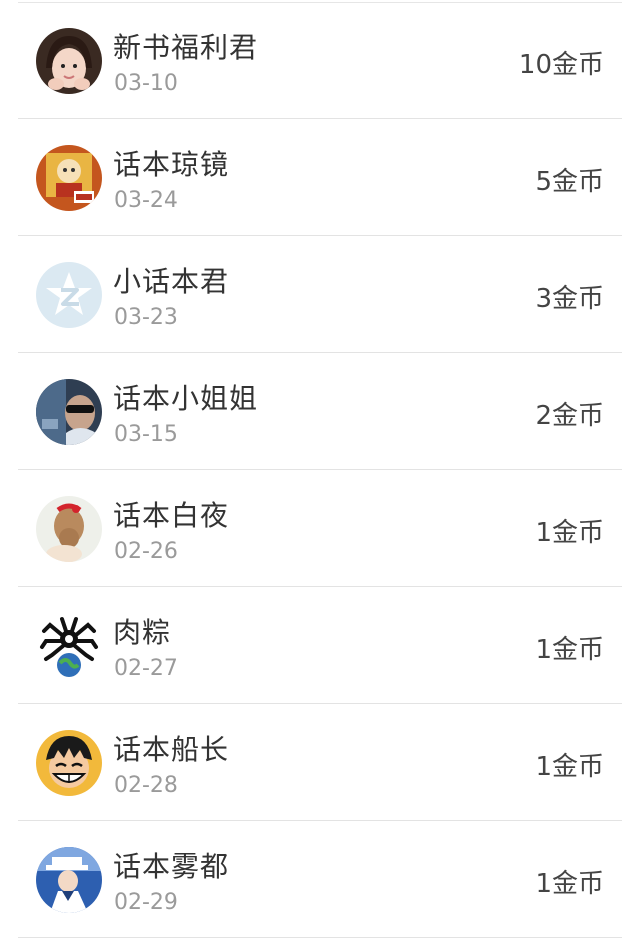  I want to click on sender-name: 新书福利君, so click(186, 47).